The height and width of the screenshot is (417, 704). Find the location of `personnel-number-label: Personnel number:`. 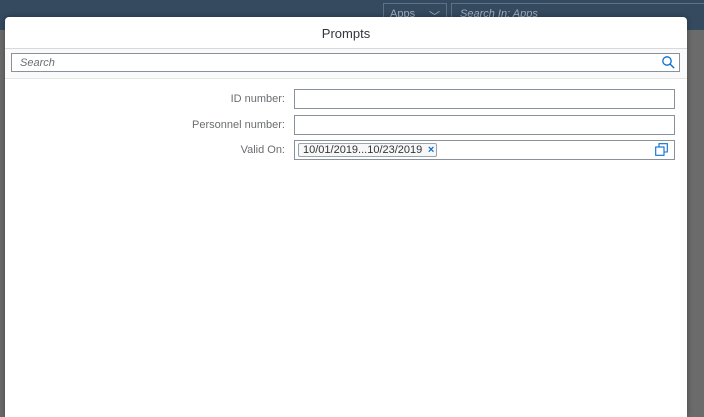

personnel-number-label: Personnel number: is located at coordinates (238, 125).